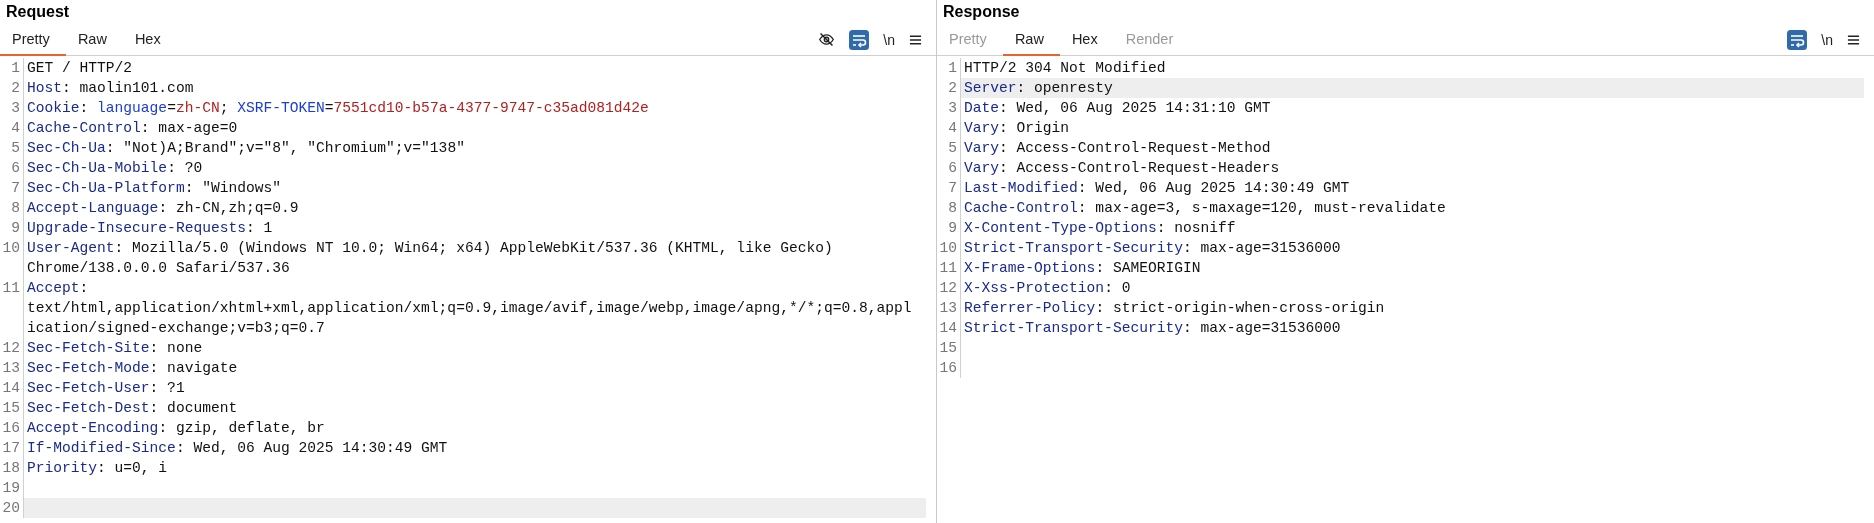  Describe the element at coordinates (132, 128) in the screenshot. I see `code-line: Cache-Control: max-age=0` at that location.